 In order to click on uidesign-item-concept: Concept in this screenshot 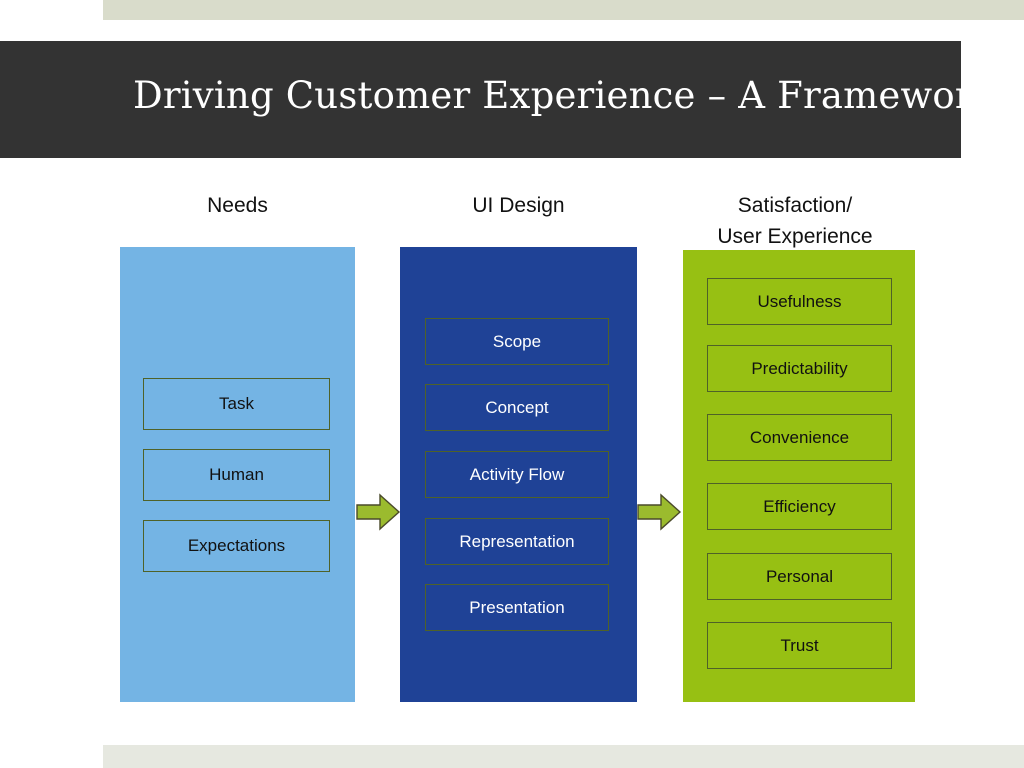, I will do `click(517, 407)`.